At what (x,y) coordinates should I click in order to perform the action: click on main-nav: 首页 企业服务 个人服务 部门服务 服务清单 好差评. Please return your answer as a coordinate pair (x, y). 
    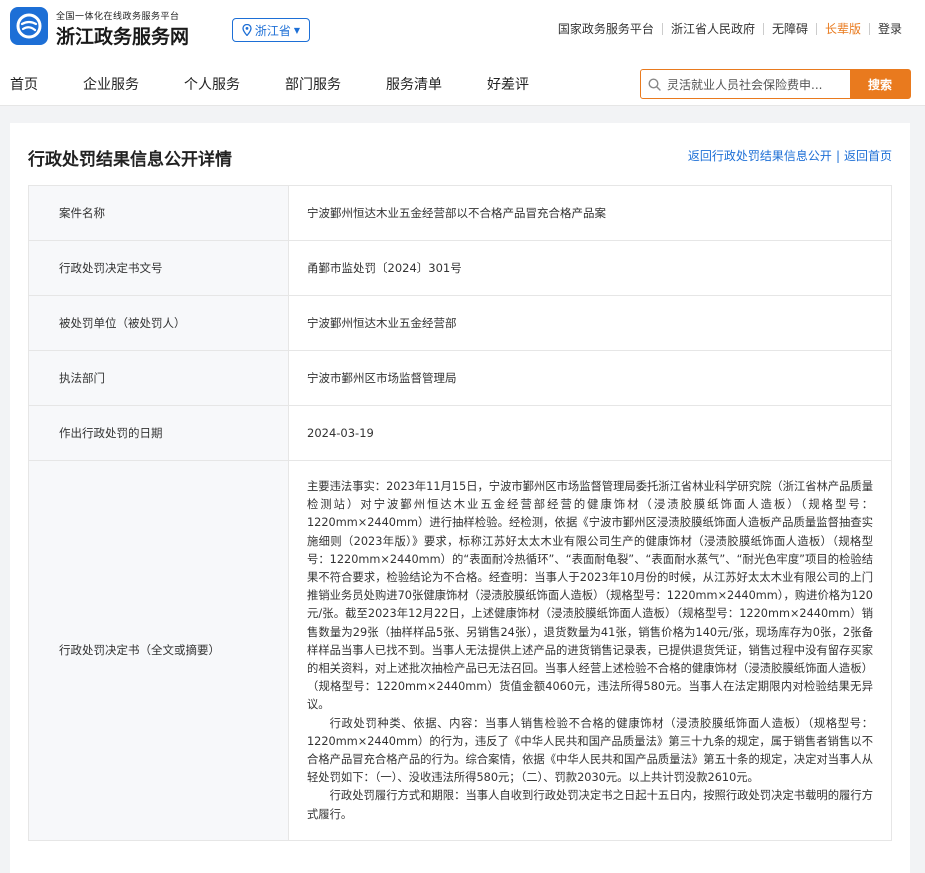
    Looking at the image, I should click on (292, 84).